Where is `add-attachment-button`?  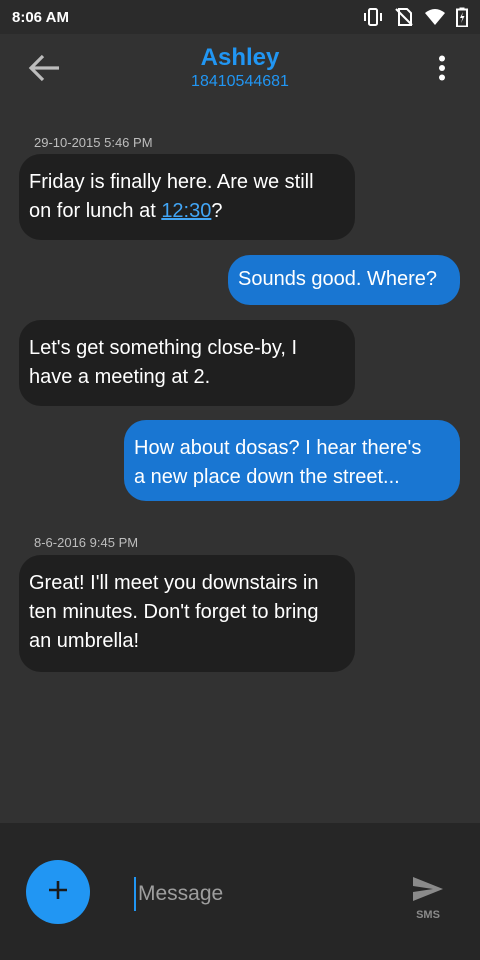
add-attachment-button is located at coordinates (58, 892).